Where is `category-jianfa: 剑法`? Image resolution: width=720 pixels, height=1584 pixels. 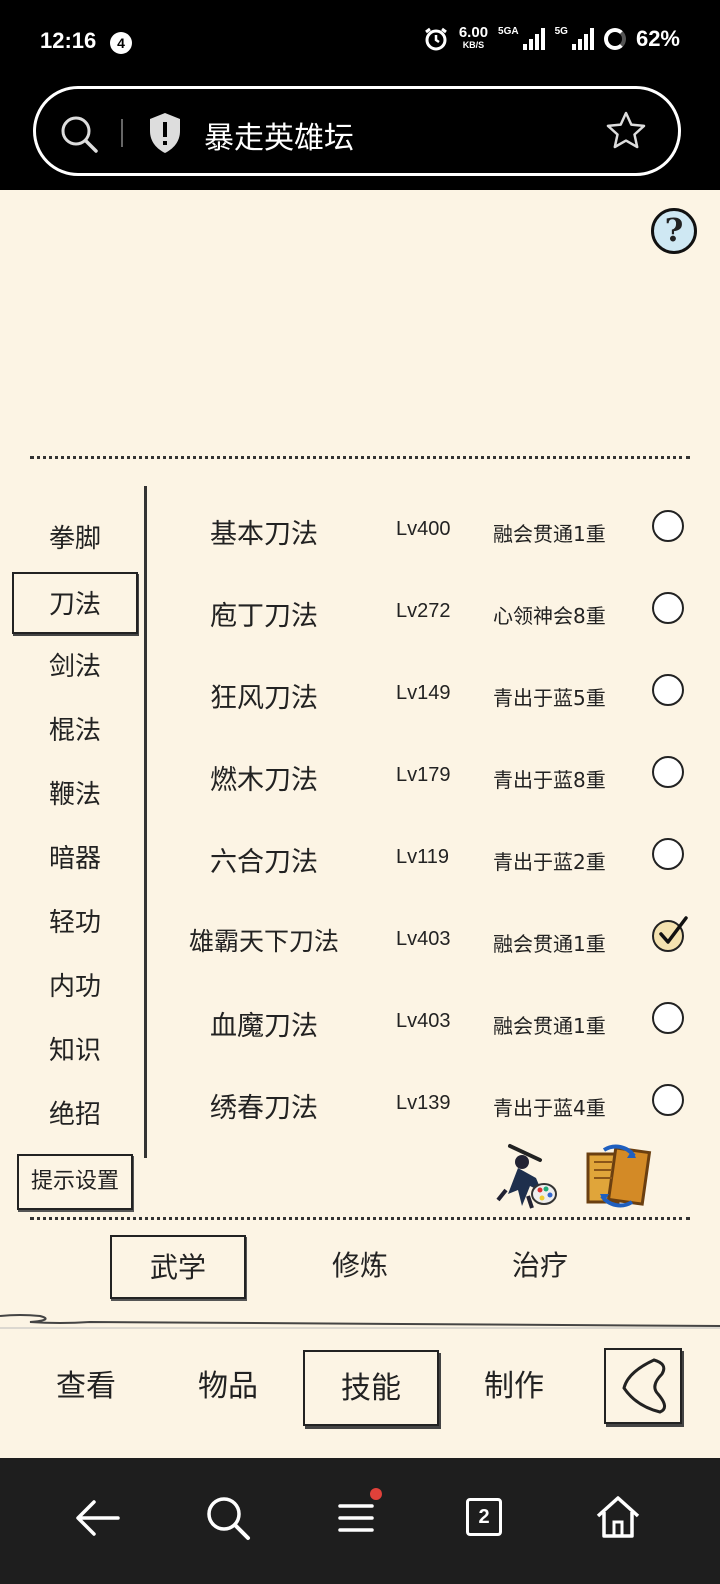
category-jianfa: 剑法 is located at coordinates (75, 667).